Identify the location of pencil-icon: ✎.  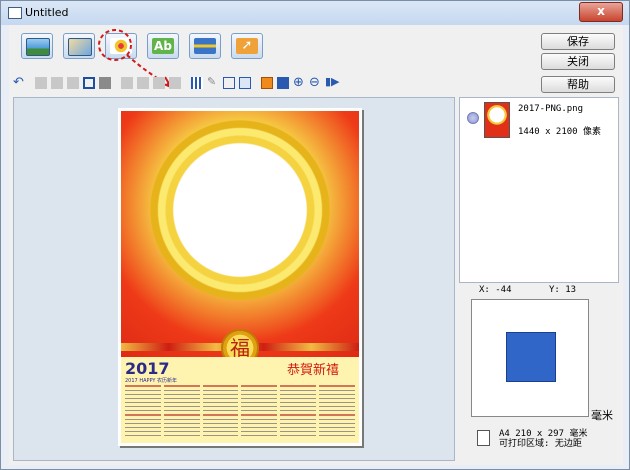
(213, 81).